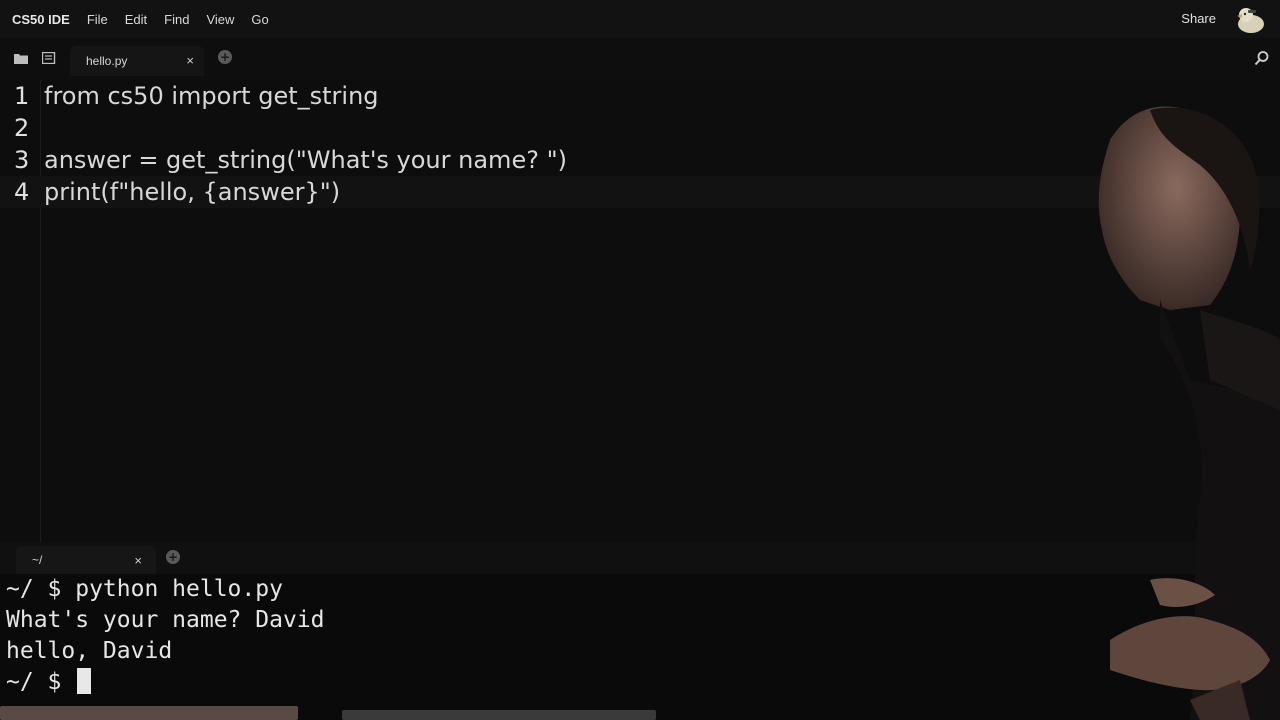 Image resolution: width=1280 pixels, height=720 pixels. Describe the element at coordinates (640, 558) in the screenshot. I see `terminal-tab-strip: ~/ × +` at that location.